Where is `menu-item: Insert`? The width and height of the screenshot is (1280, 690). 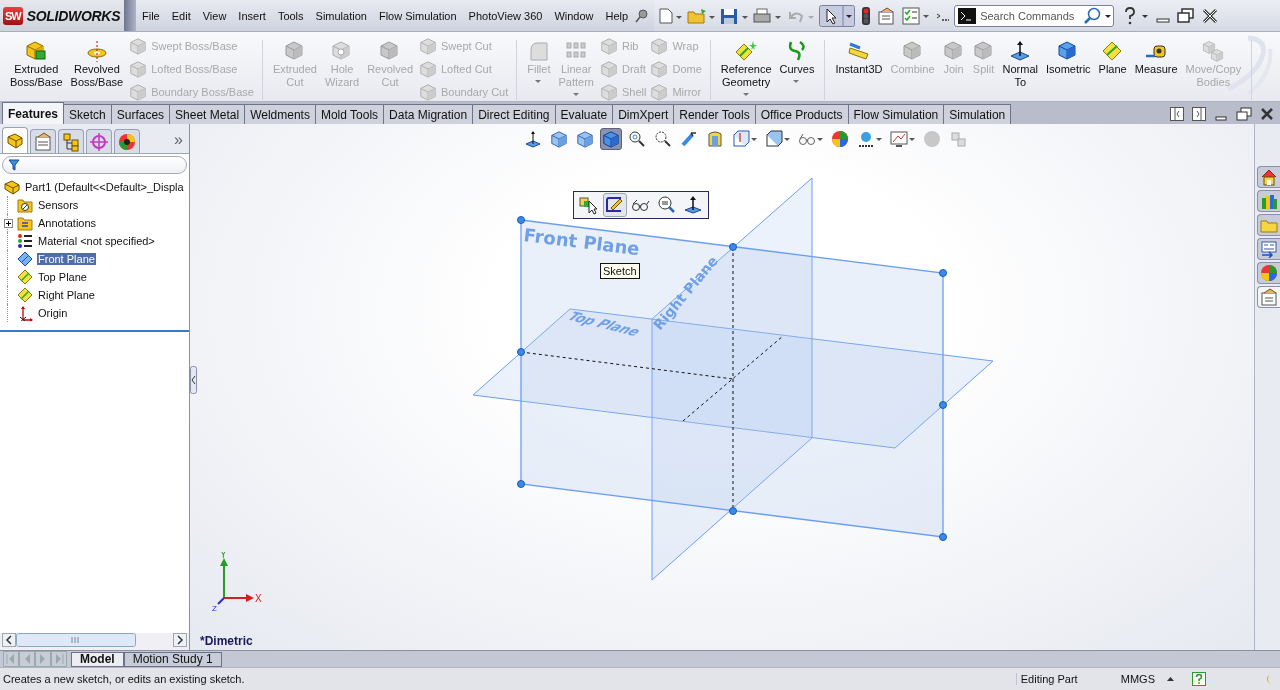 menu-item: Insert is located at coordinates (252, 15).